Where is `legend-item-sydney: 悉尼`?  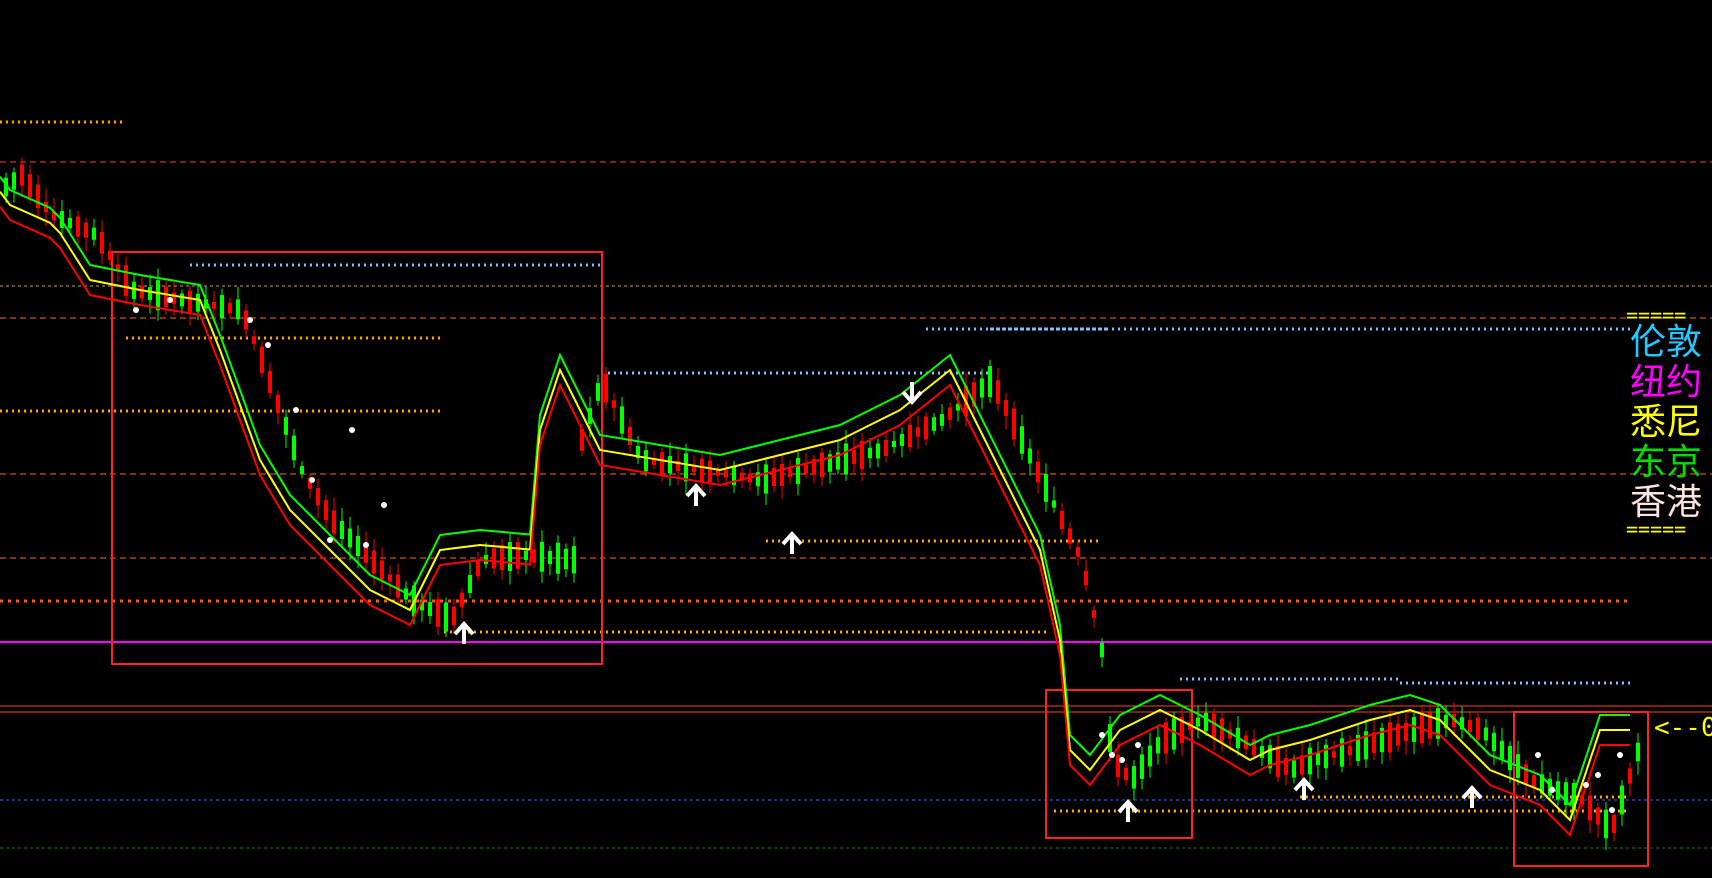
legend-item-sydney: 悉尼 is located at coordinates (1666, 422).